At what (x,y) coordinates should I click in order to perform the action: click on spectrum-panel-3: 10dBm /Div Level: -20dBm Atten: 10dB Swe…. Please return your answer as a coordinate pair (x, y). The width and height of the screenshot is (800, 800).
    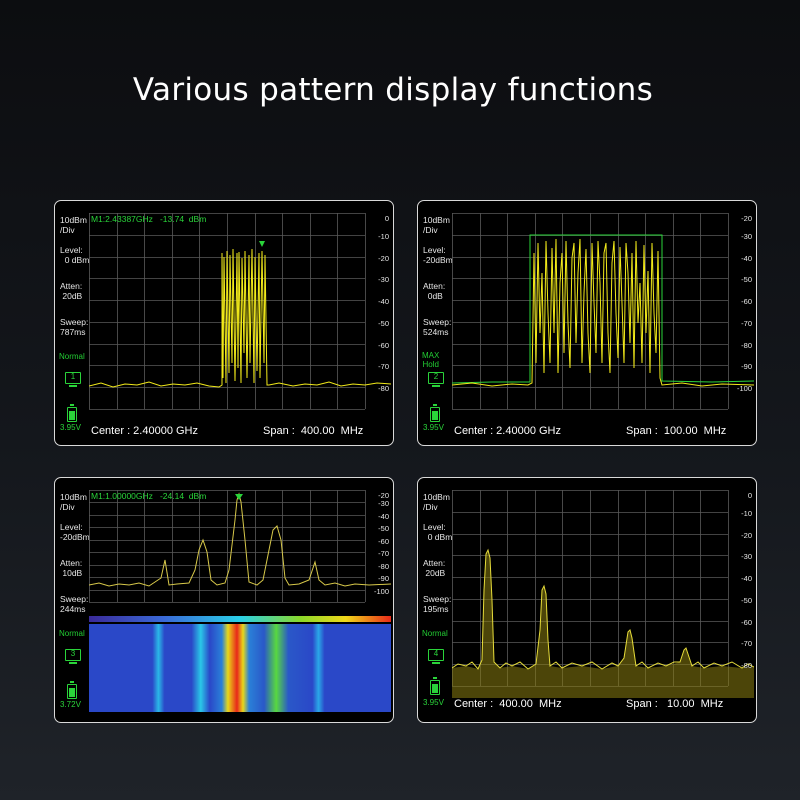
    Looking at the image, I should click on (224, 600).